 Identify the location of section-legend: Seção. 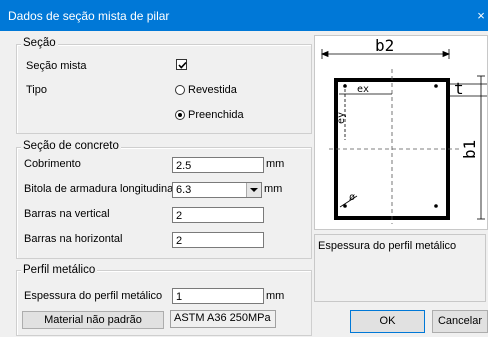
(39, 43).